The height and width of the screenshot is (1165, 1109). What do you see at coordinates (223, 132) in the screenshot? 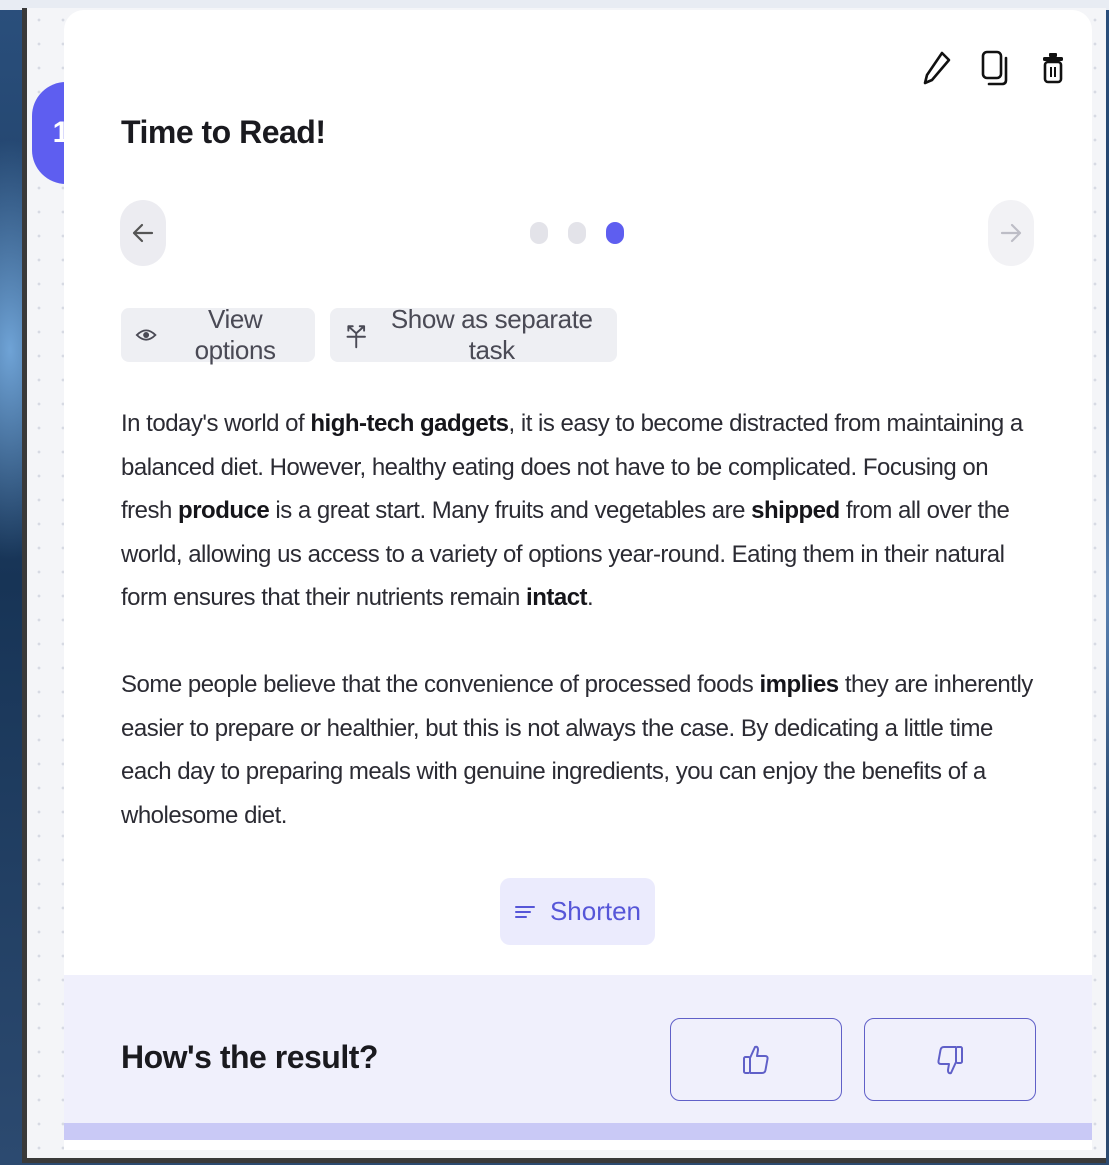
I see `card-title: Time to Read!` at bounding box center [223, 132].